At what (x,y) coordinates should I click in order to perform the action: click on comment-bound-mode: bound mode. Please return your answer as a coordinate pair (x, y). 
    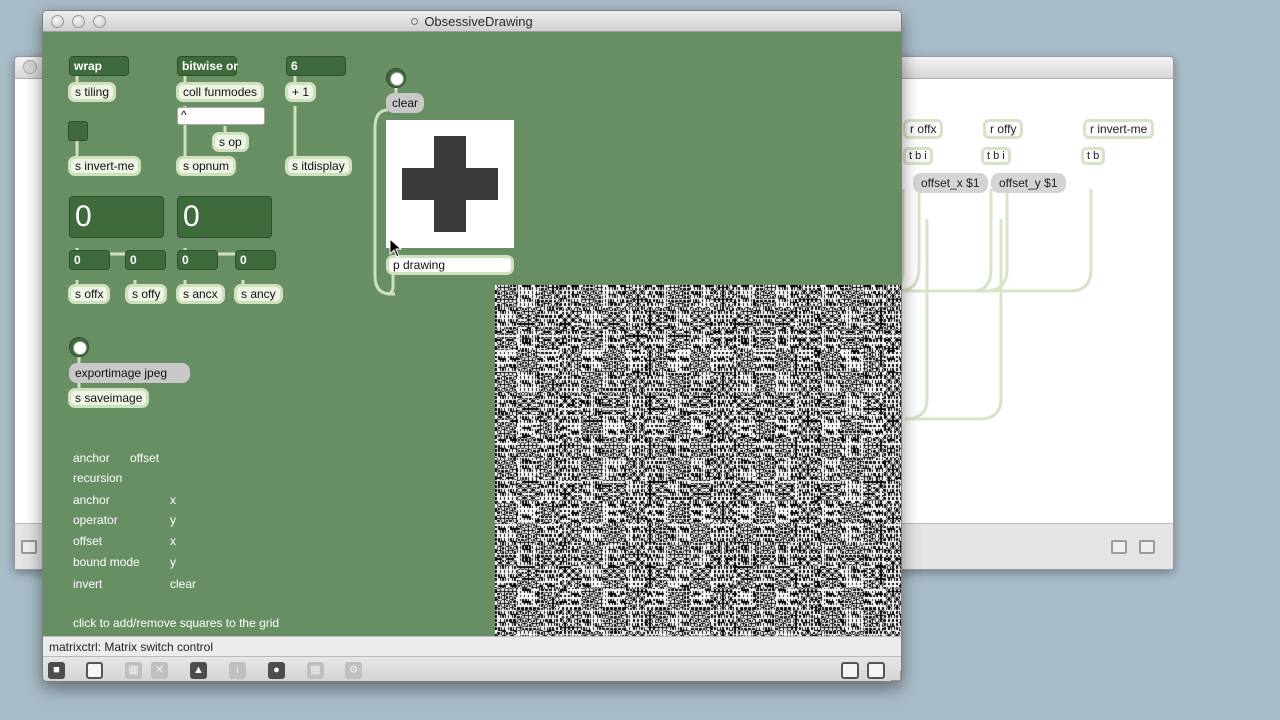
    Looking at the image, I should click on (106, 562).